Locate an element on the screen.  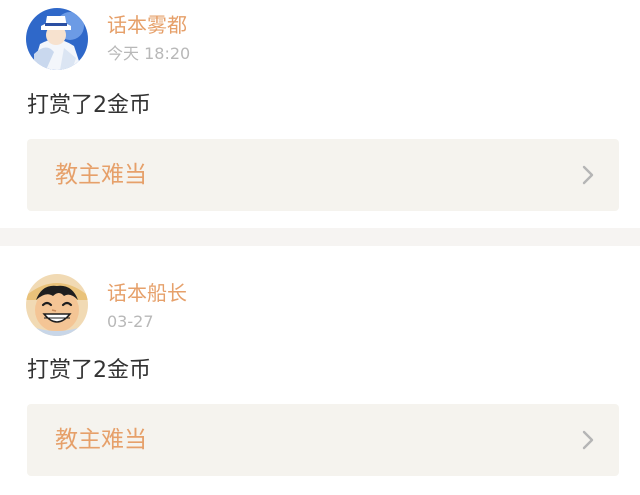
timestamp: 今天 18:20 is located at coordinates (149, 53).